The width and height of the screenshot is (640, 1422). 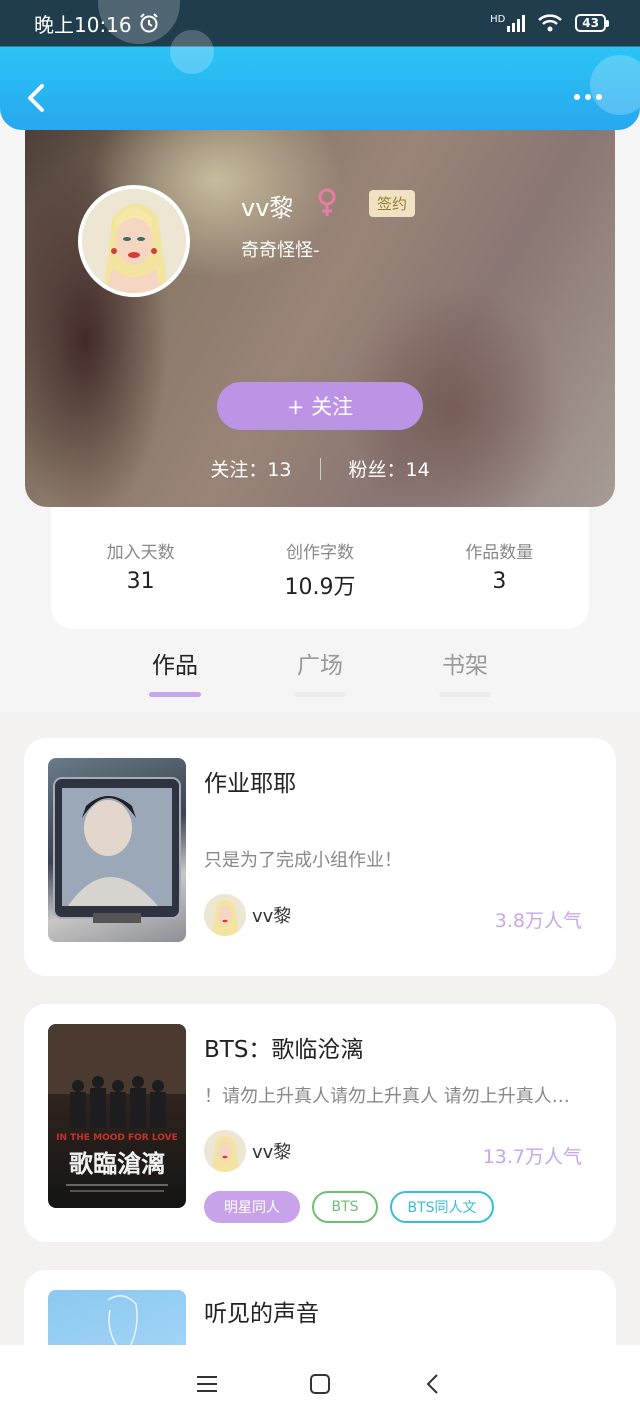 What do you see at coordinates (303, 860) in the screenshot?
I see `work-description: 只是为了完成小组作业！` at bounding box center [303, 860].